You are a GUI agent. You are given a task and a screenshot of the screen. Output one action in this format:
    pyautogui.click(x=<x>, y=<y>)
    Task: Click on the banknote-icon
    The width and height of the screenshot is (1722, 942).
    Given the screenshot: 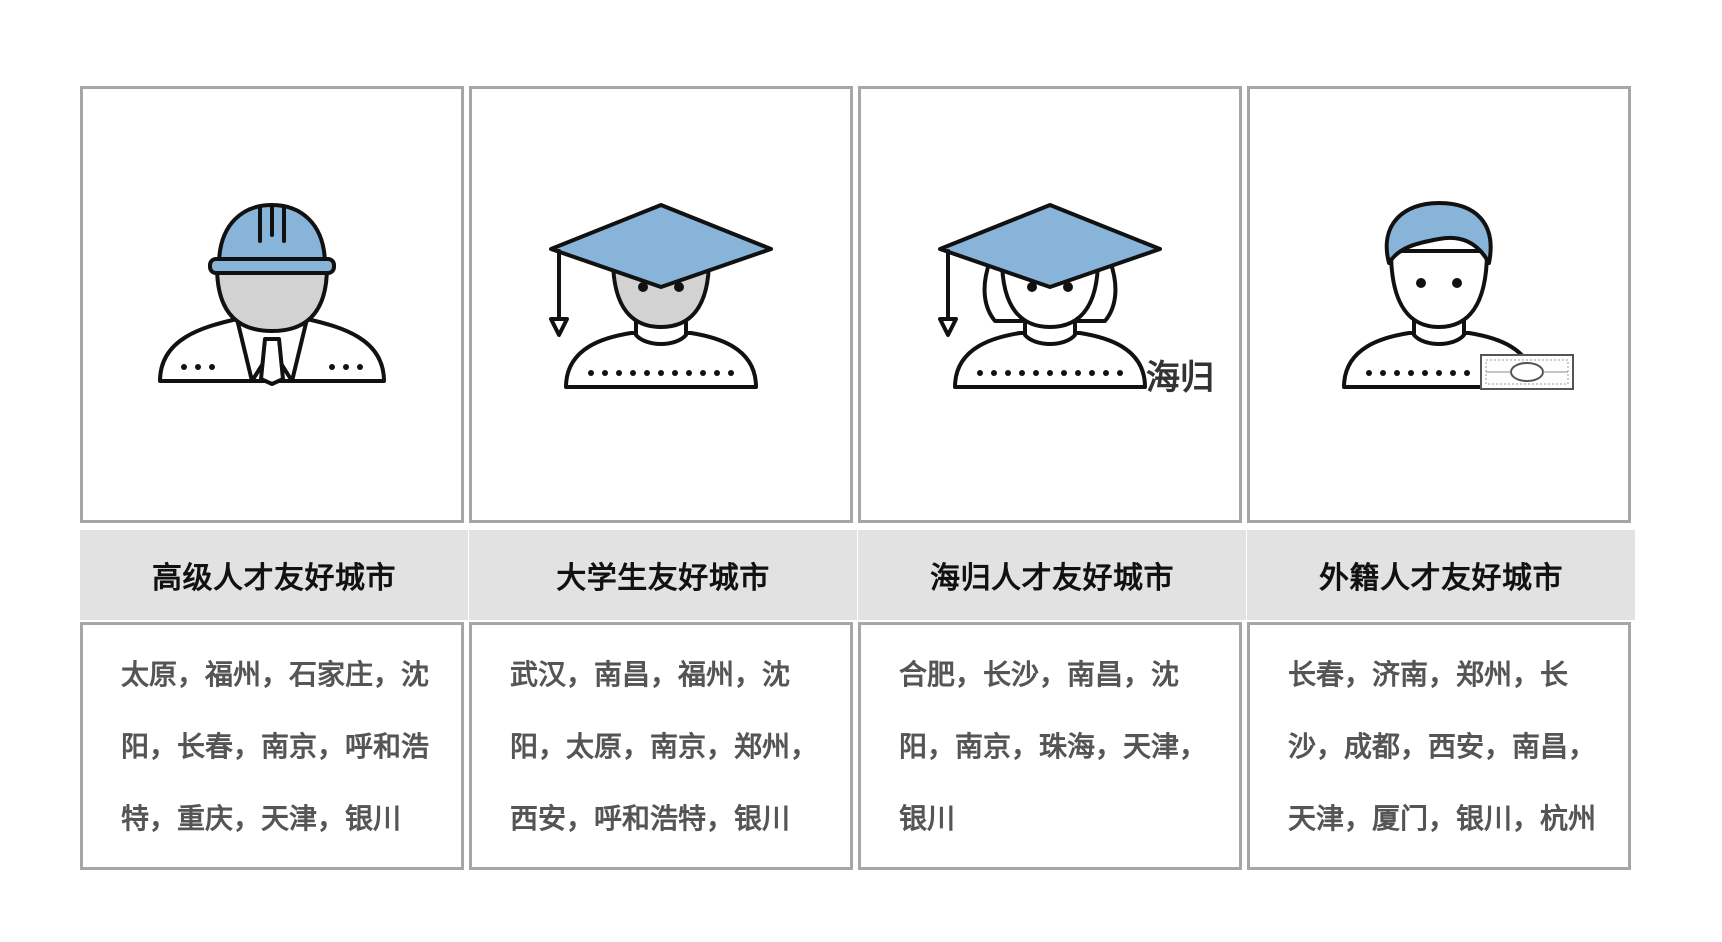 What is the action you would take?
    pyautogui.click(x=1527, y=372)
    